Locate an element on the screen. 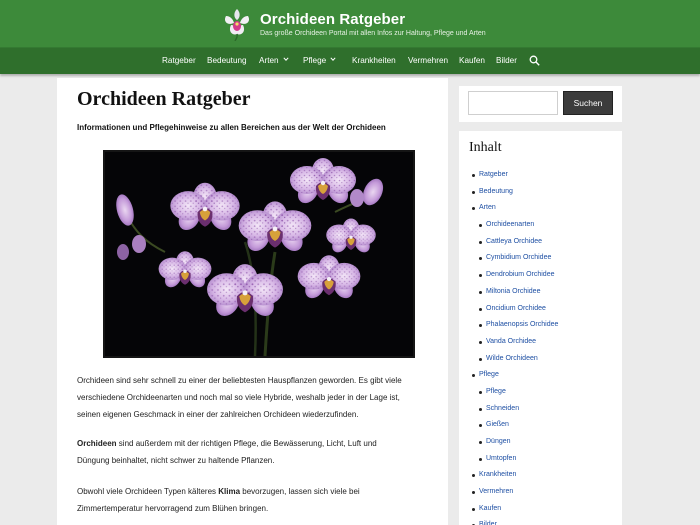 The image size is (700, 525). bold-keyword: Orchideen is located at coordinates (97, 443).